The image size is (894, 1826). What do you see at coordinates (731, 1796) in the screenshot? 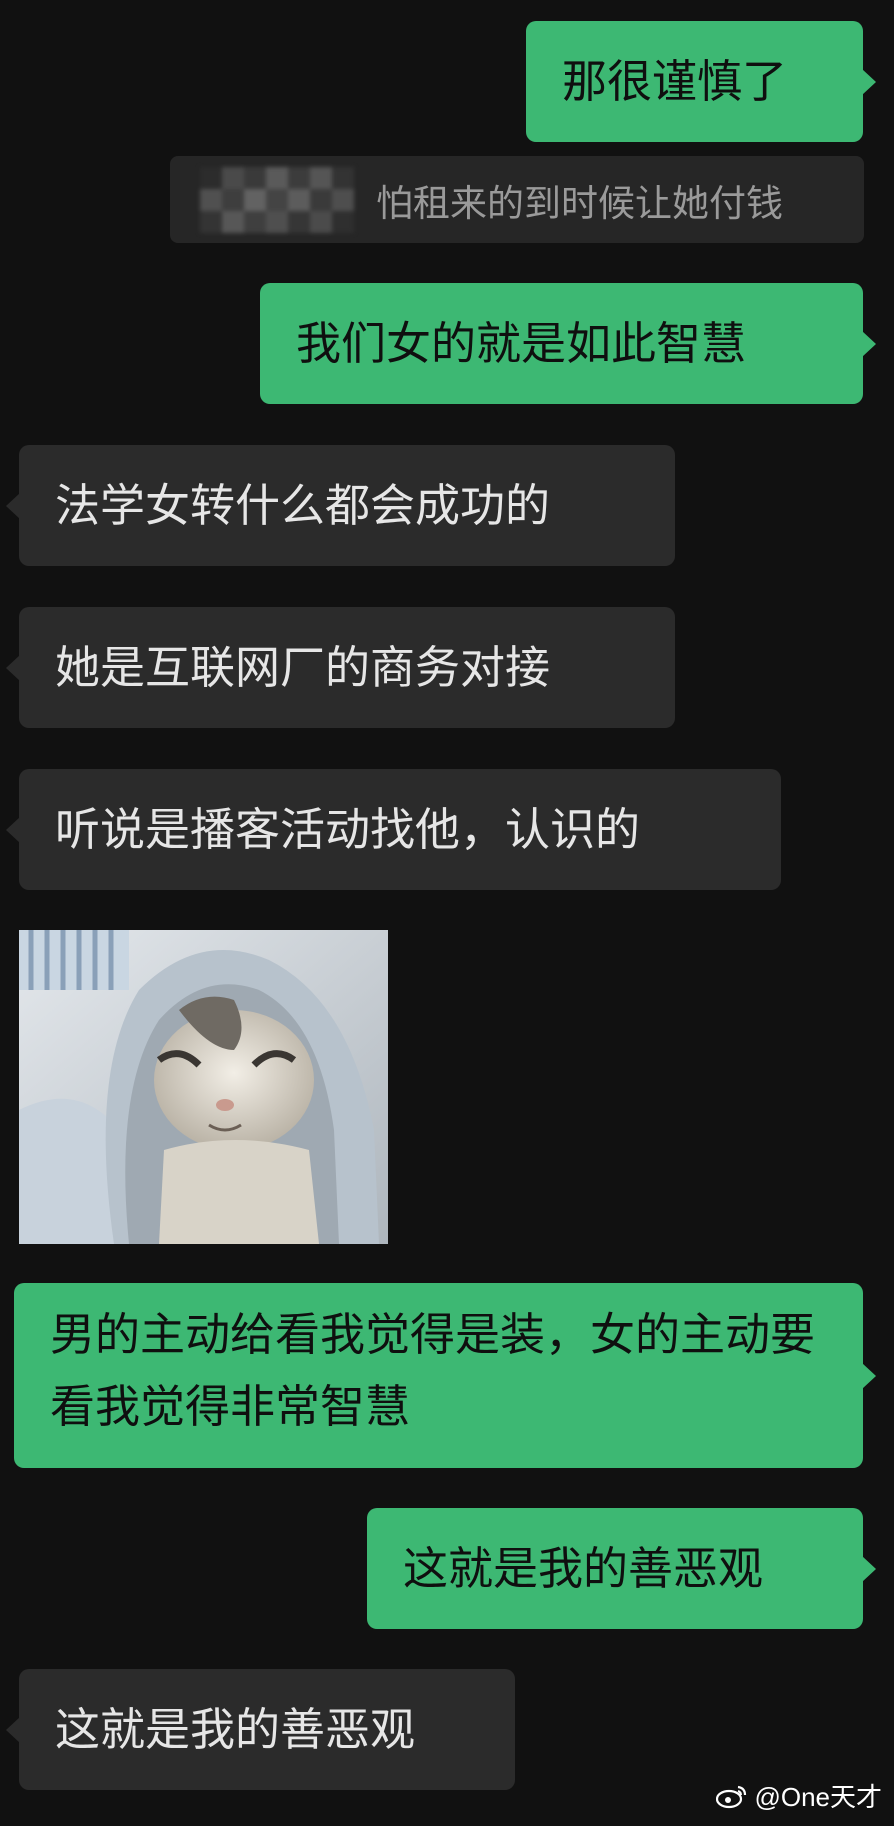
I see `weibo-logo-icon` at bounding box center [731, 1796].